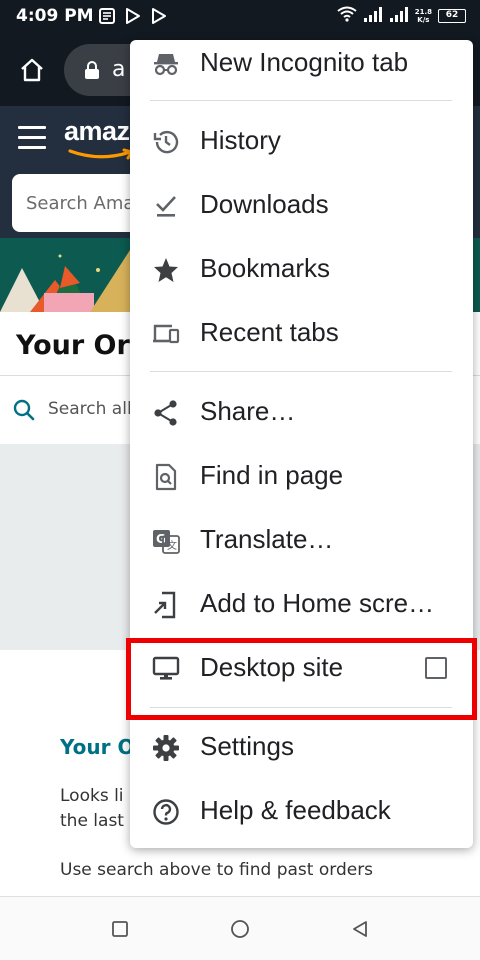 This screenshot has width=480, height=960. I want to click on home-icon, so click(32, 70).